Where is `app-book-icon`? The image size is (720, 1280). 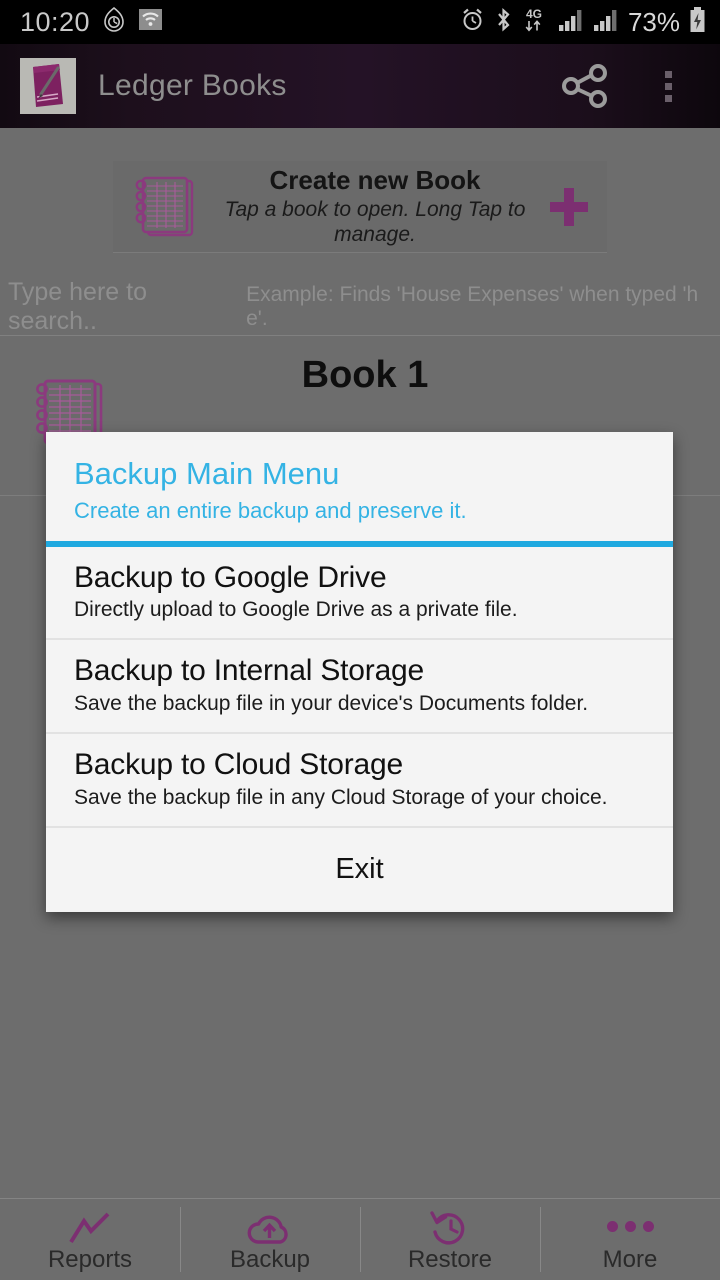
app-book-icon is located at coordinates (48, 86).